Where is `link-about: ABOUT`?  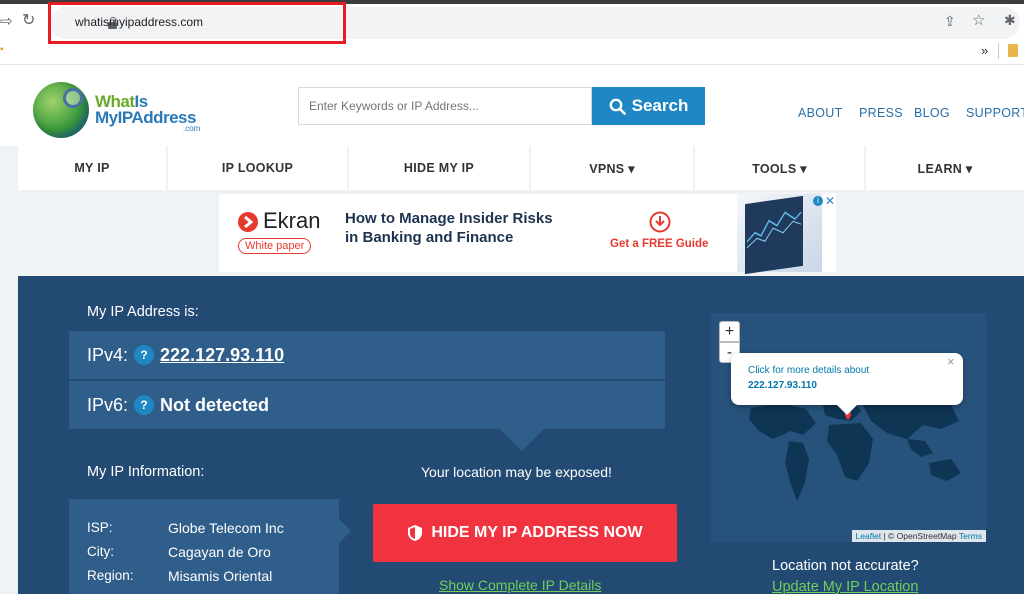
link-about: ABOUT is located at coordinates (820, 113).